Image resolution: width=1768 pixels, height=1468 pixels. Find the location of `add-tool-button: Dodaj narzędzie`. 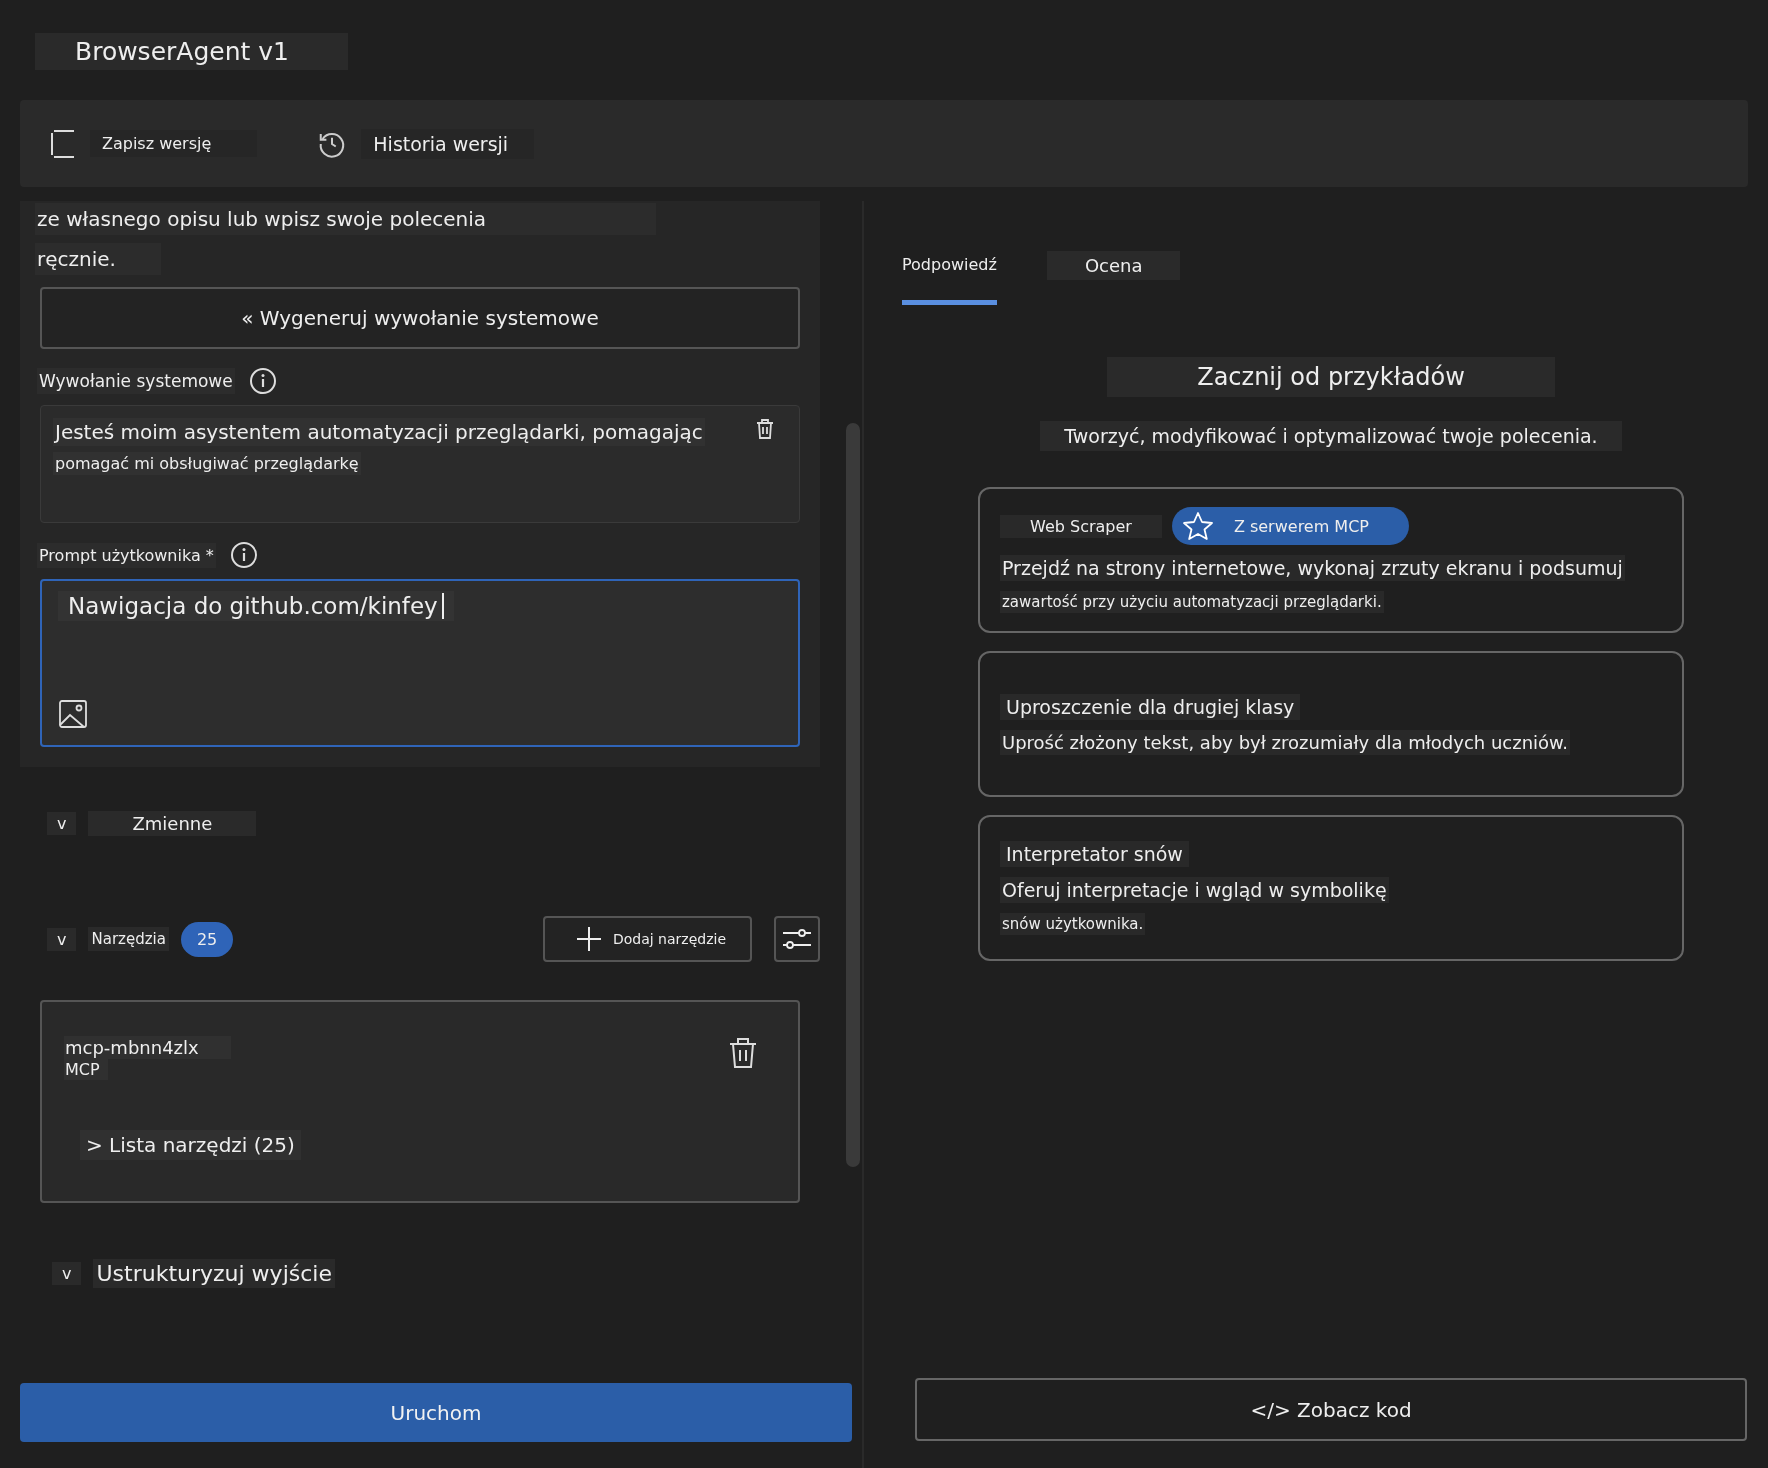

add-tool-button: Dodaj narzędzie is located at coordinates (647, 939).